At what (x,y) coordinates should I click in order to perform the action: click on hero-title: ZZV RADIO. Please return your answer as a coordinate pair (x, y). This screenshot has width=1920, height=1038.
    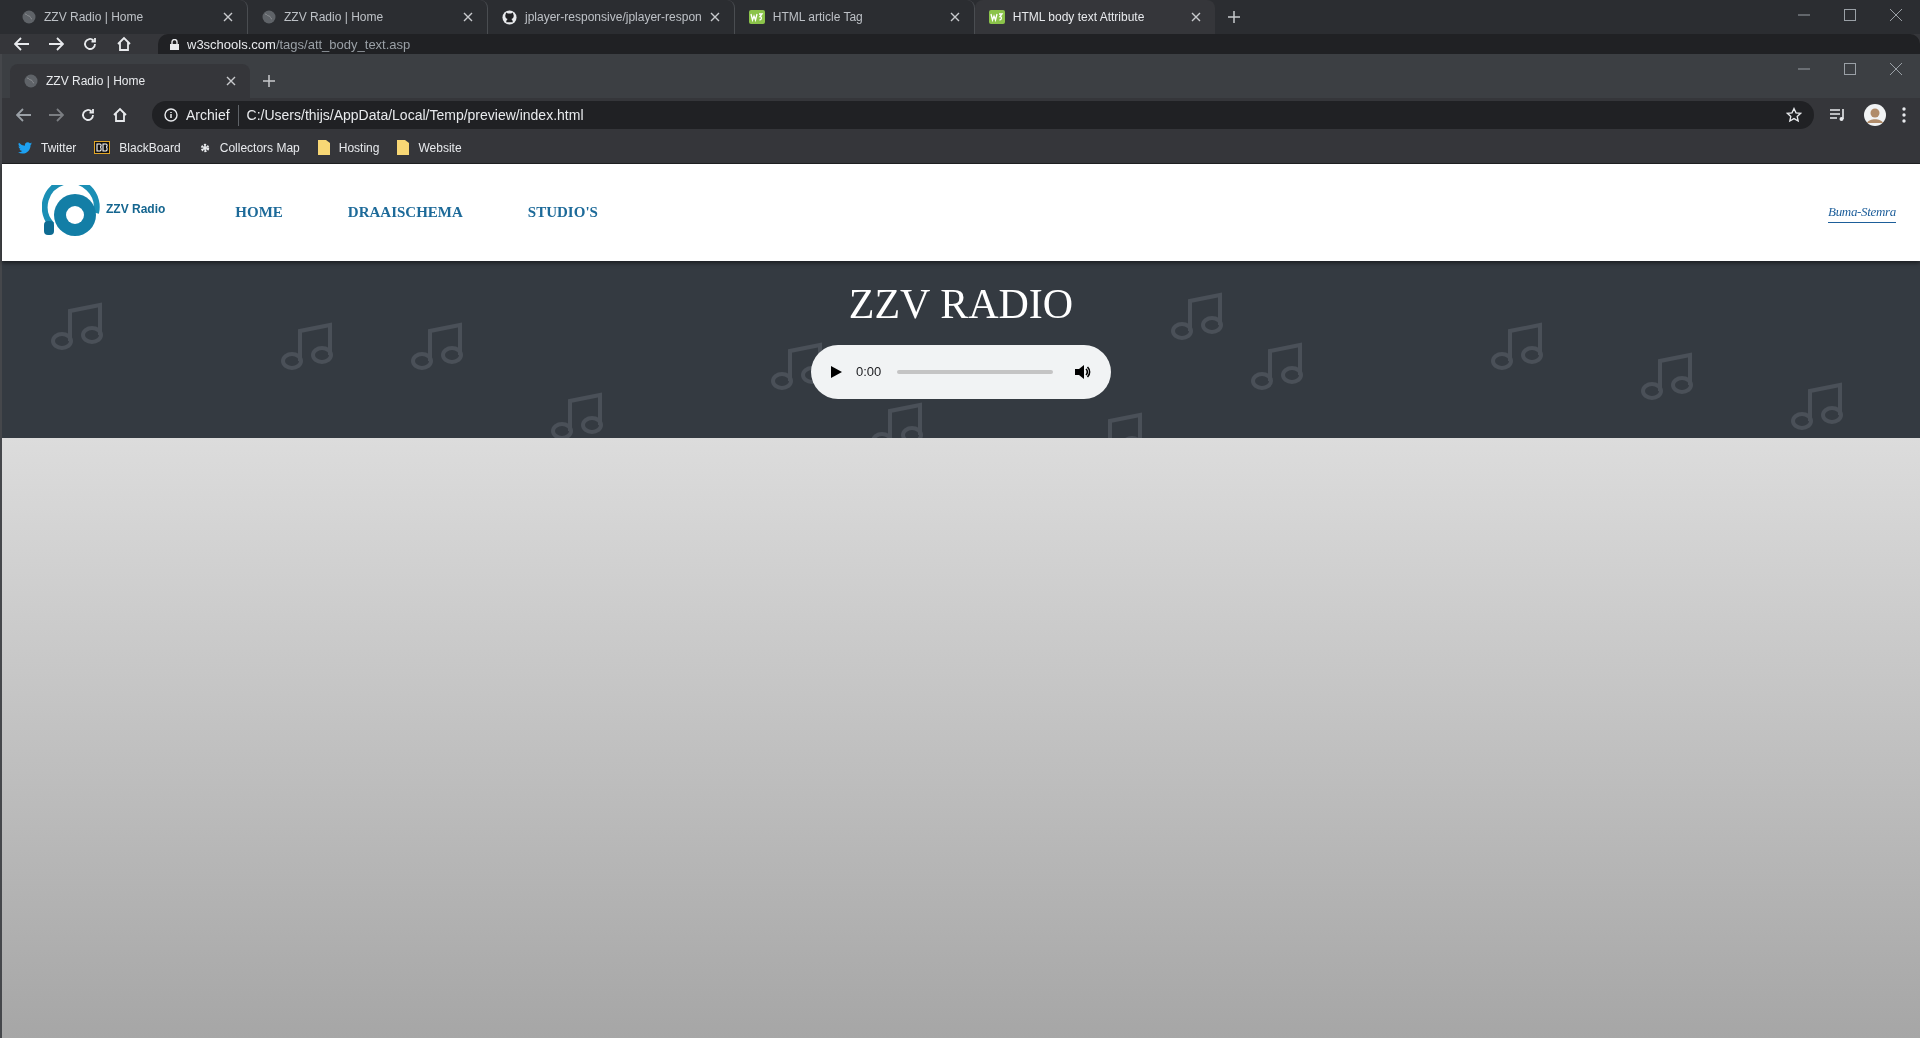
    Looking at the image, I should click on (961, 304).